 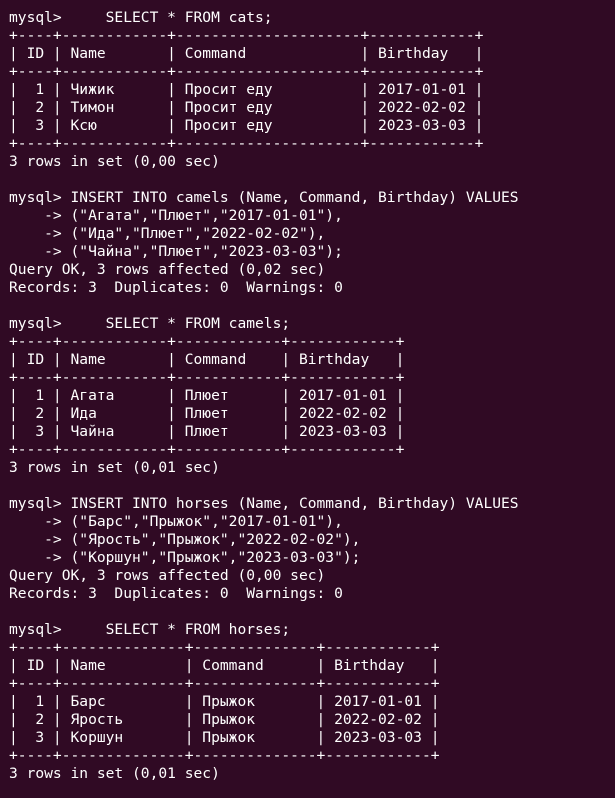 What do you see at coordinates (207, 413) in the screenshot?
I see `table-row: | 2 | Ида | Плюет | 2022-02-02 |` at bounding box center [207, 413].